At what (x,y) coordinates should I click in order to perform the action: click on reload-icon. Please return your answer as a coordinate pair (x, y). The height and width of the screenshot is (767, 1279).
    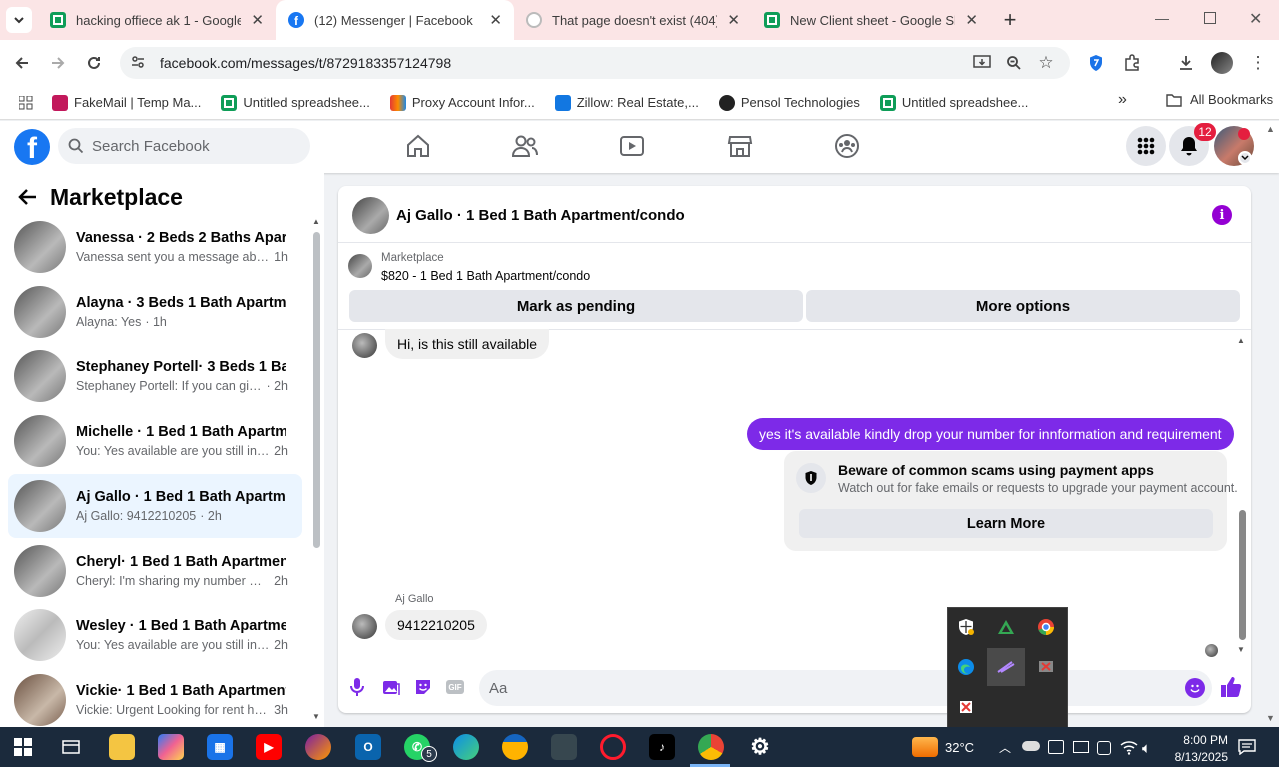
    Looking at the image, I should click on (94, 63).